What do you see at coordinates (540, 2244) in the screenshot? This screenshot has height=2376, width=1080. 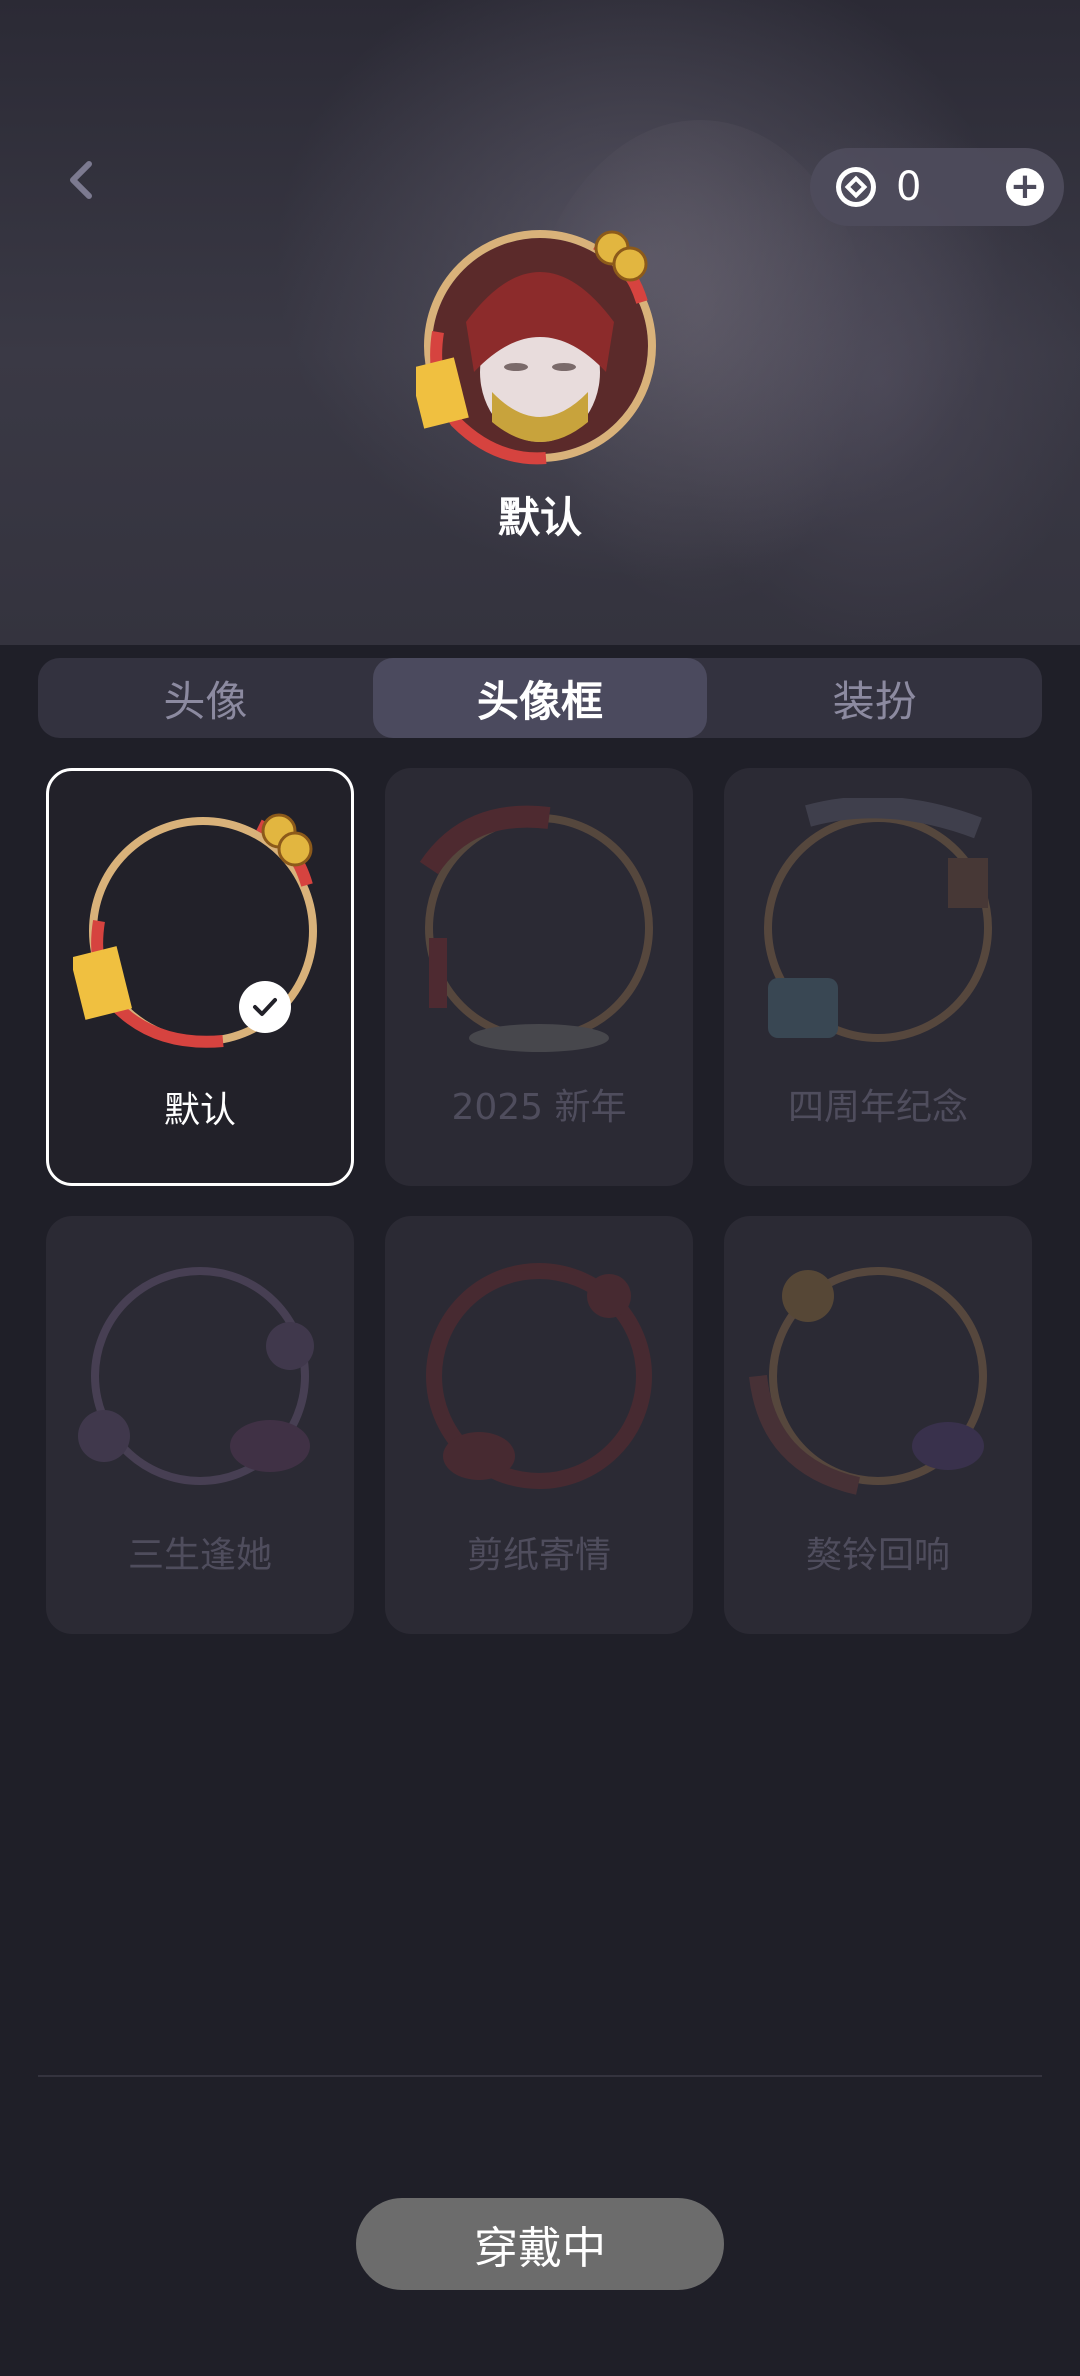 I see `wearing-button: 穿戴中` at bounding box center [540, 2244].